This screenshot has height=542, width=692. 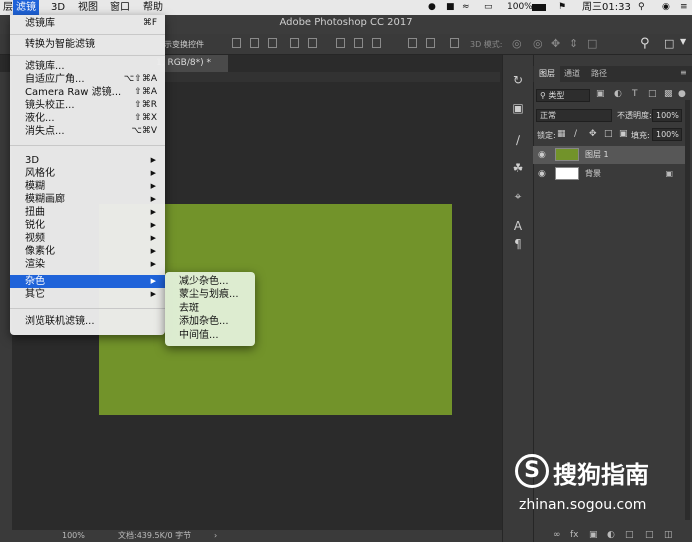 I want to click on properties-icon: ▣, so click(x=518, y=108).